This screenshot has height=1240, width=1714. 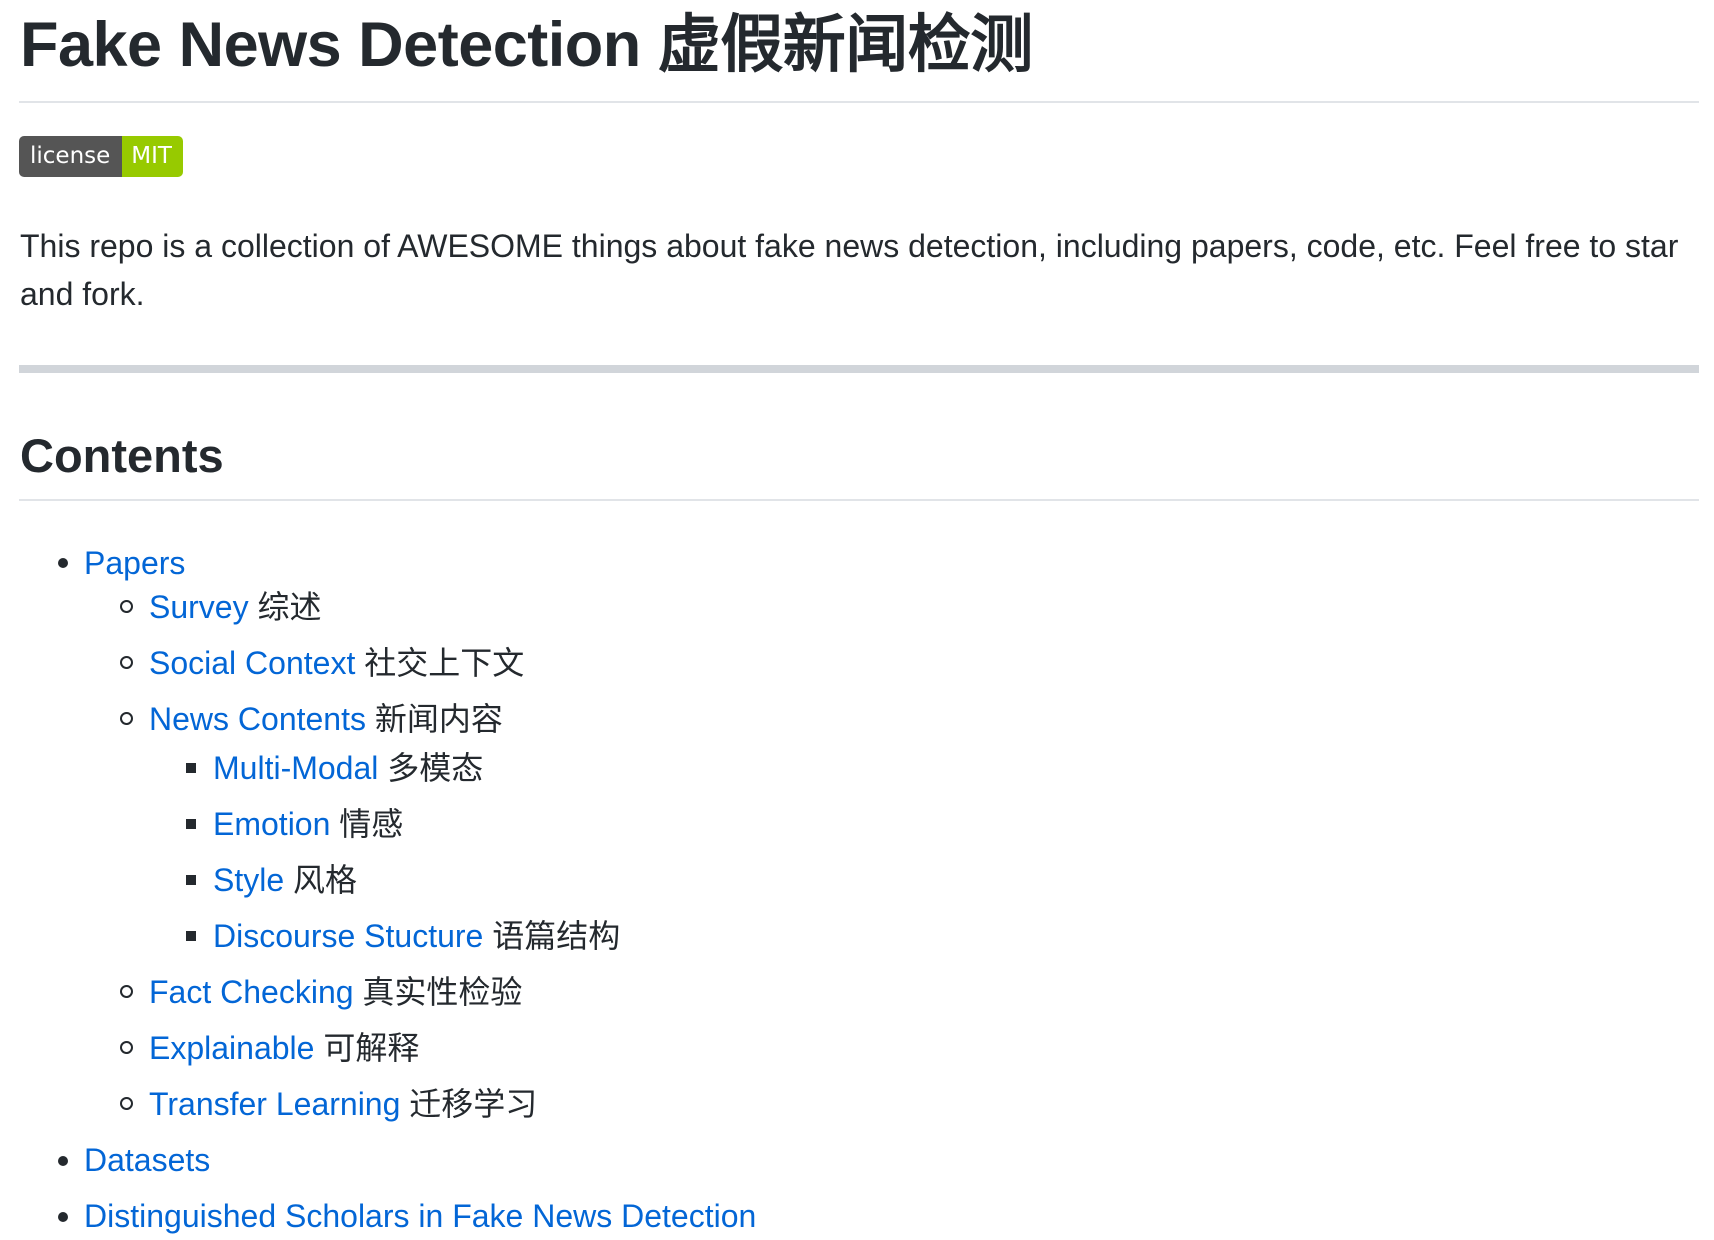 What do you see at coordinates (231, 1048) in the screenshot?
I see `toc-link-explainable: Explainable` at bounding box center [231, 1048].